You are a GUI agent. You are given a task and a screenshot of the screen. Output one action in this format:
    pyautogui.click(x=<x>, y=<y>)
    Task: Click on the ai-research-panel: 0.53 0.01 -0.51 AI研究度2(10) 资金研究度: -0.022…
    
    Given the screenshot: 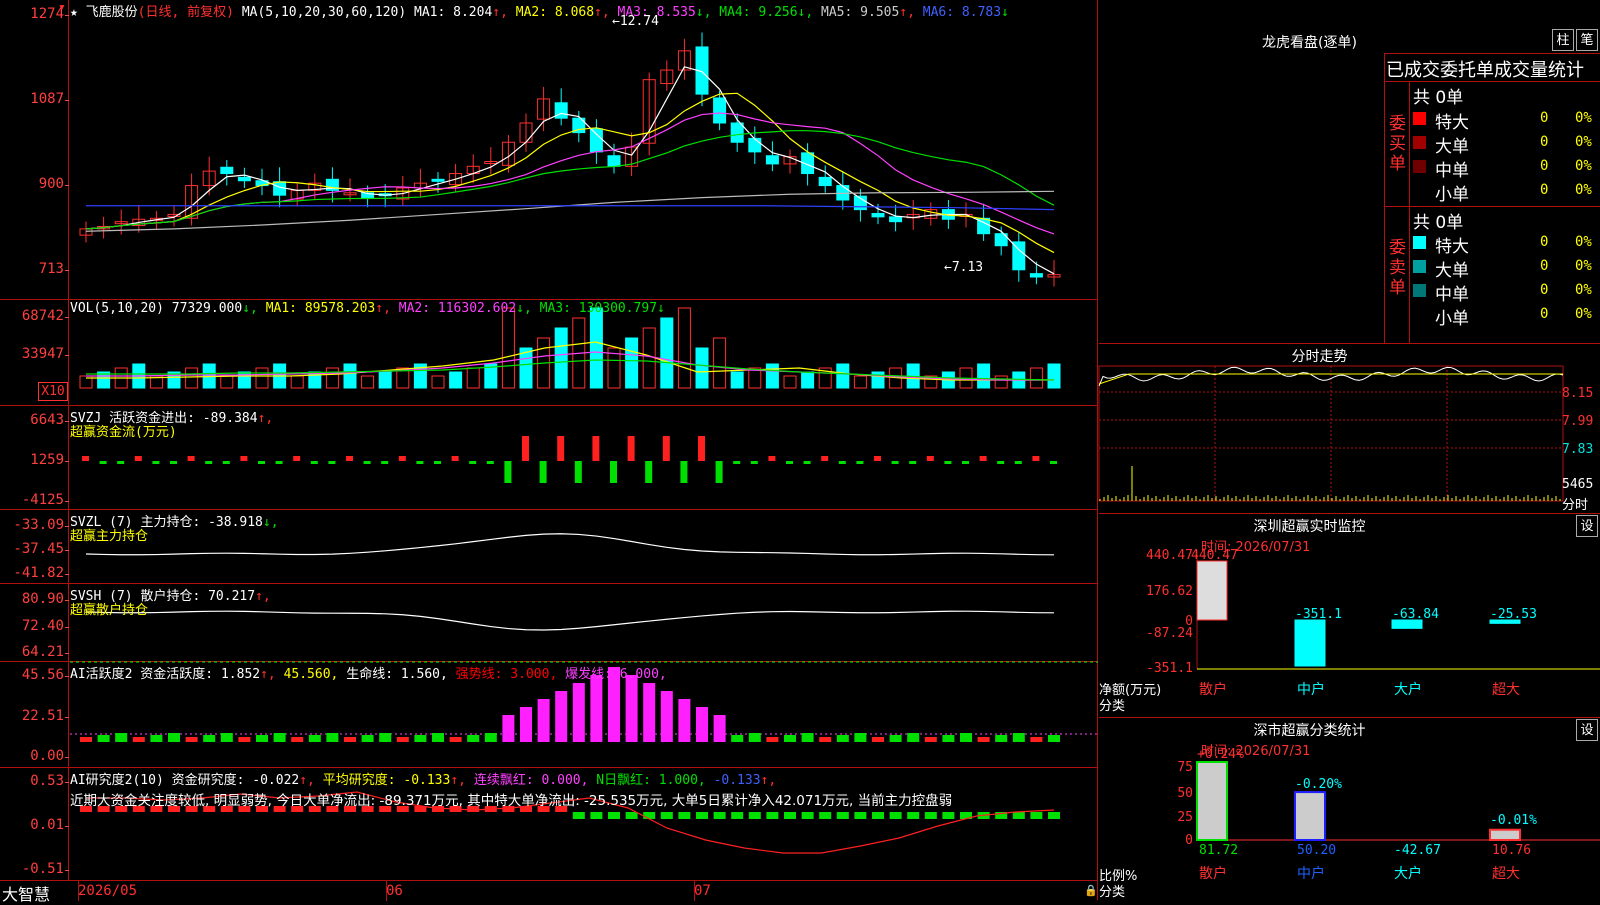 What is the action you would take?
    pyautogui.click(x=549, y=824)
    